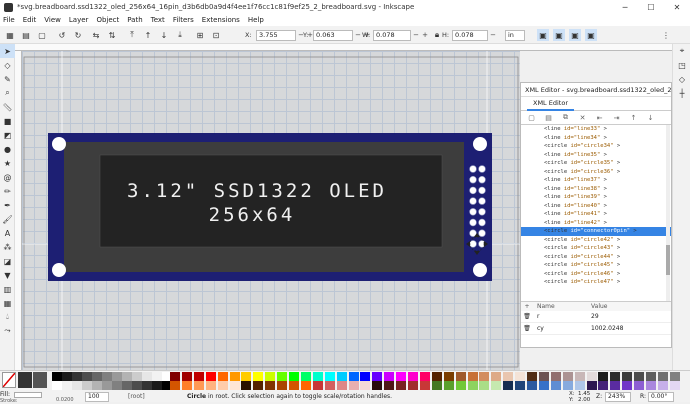  What do you see at coordinates (599, 117) in the screenshot?
I see `unindent-node-icon: ⇤` at bounding box center [599, 117].